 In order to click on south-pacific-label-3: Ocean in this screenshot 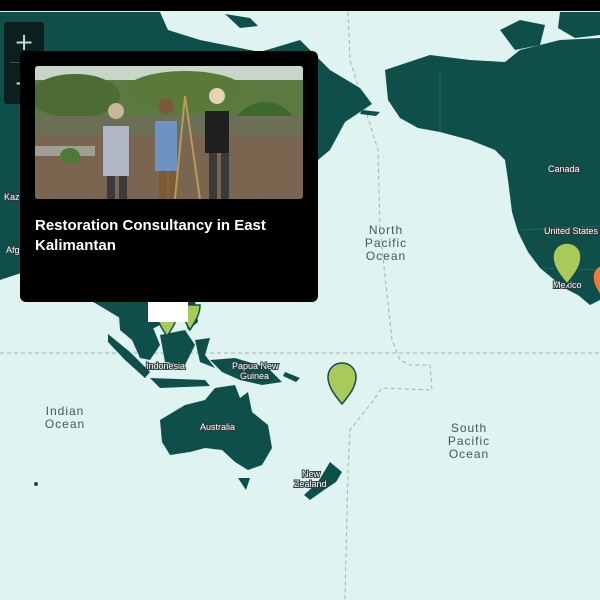, I will do `click(469, 454)`.